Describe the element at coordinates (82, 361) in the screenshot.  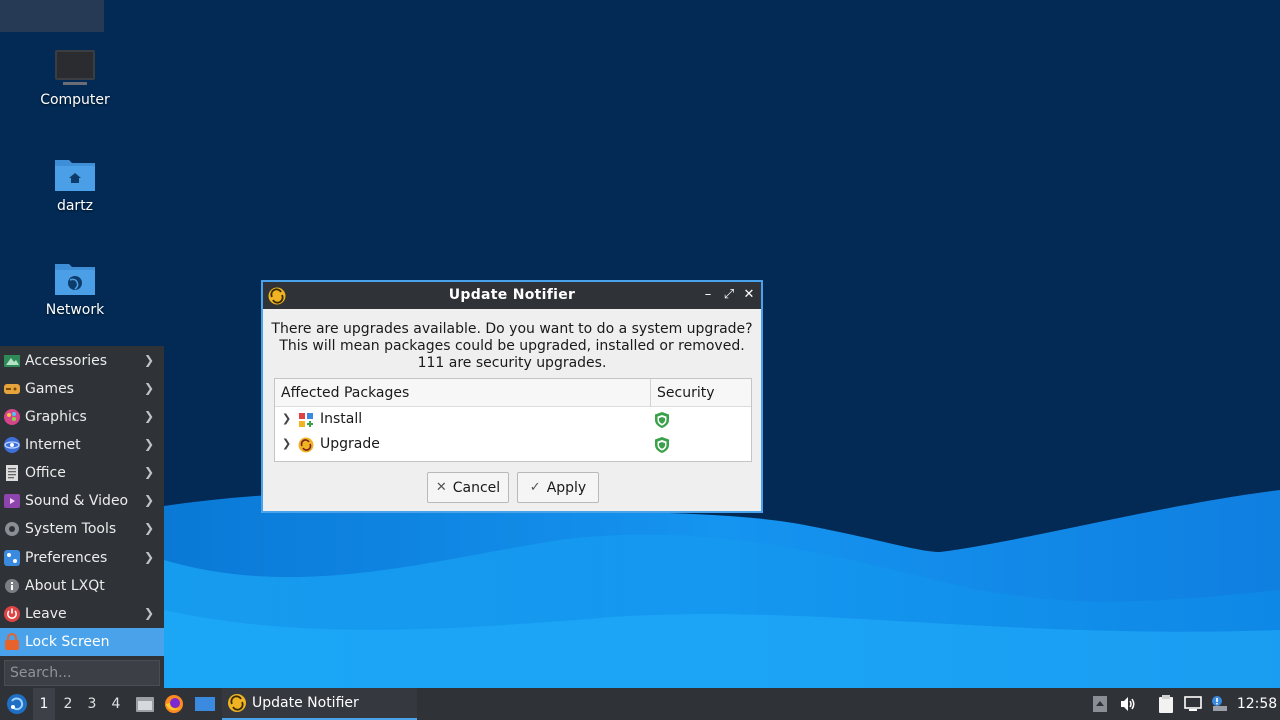
I see `menu-item-accessories: Accessories ❯` at that location.